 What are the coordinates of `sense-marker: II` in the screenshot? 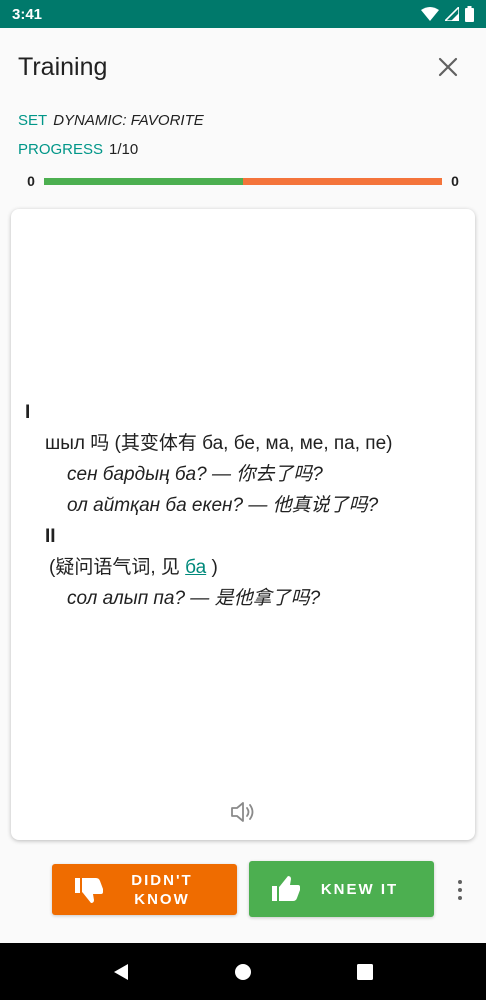 It's located at (50, 536).